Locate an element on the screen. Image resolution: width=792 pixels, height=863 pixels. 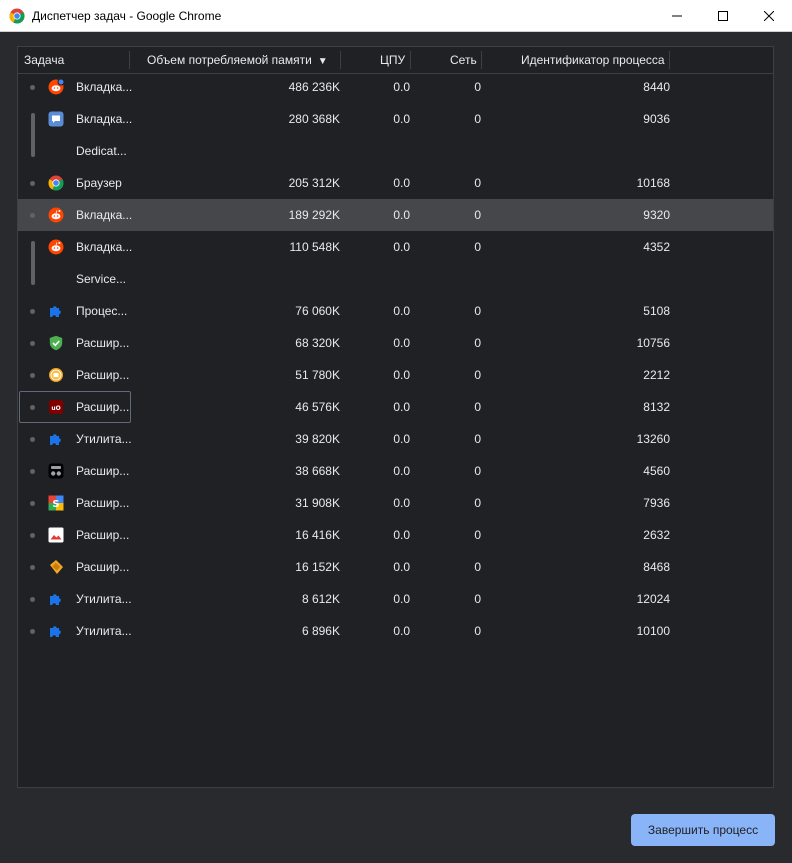
table-row: Вкладка... 189 292K 0.0 0 9320 is located at coordinates (395, 215).